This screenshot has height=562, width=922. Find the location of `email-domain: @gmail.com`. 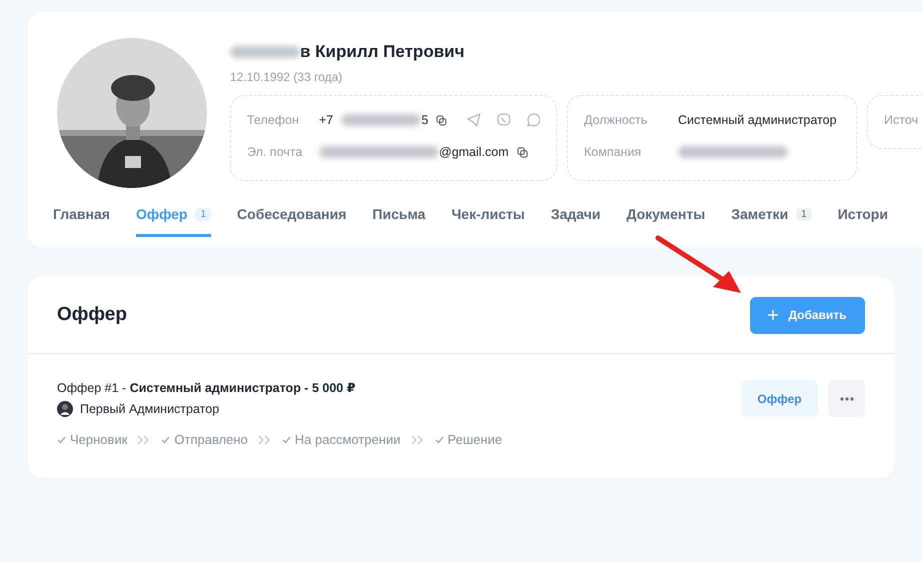

email-domain: @gmail.com is located at coordinates (474, 152).